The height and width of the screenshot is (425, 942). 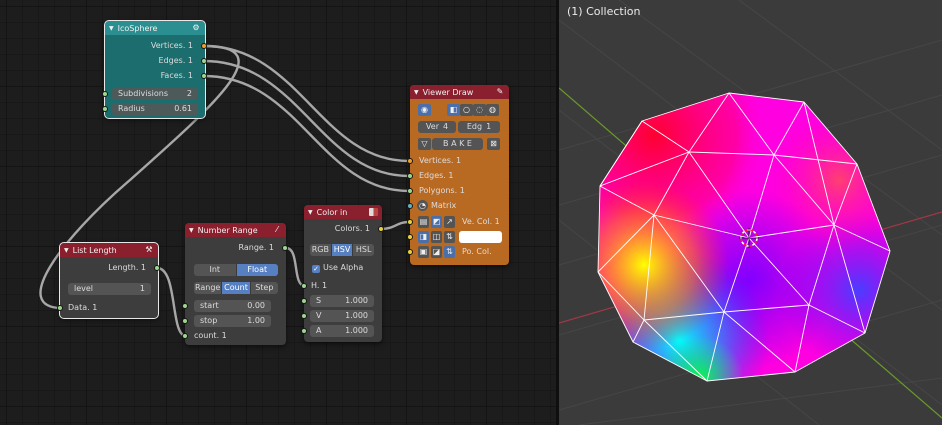 I want to click on vertex-color-arrow-icon: ↗, so click(x=449, y=222).